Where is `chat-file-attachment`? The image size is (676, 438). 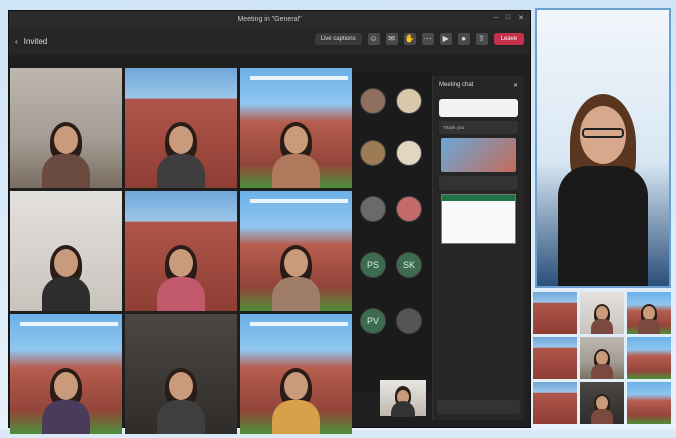 chat-file-attachment is located at coordinates (478, 183).